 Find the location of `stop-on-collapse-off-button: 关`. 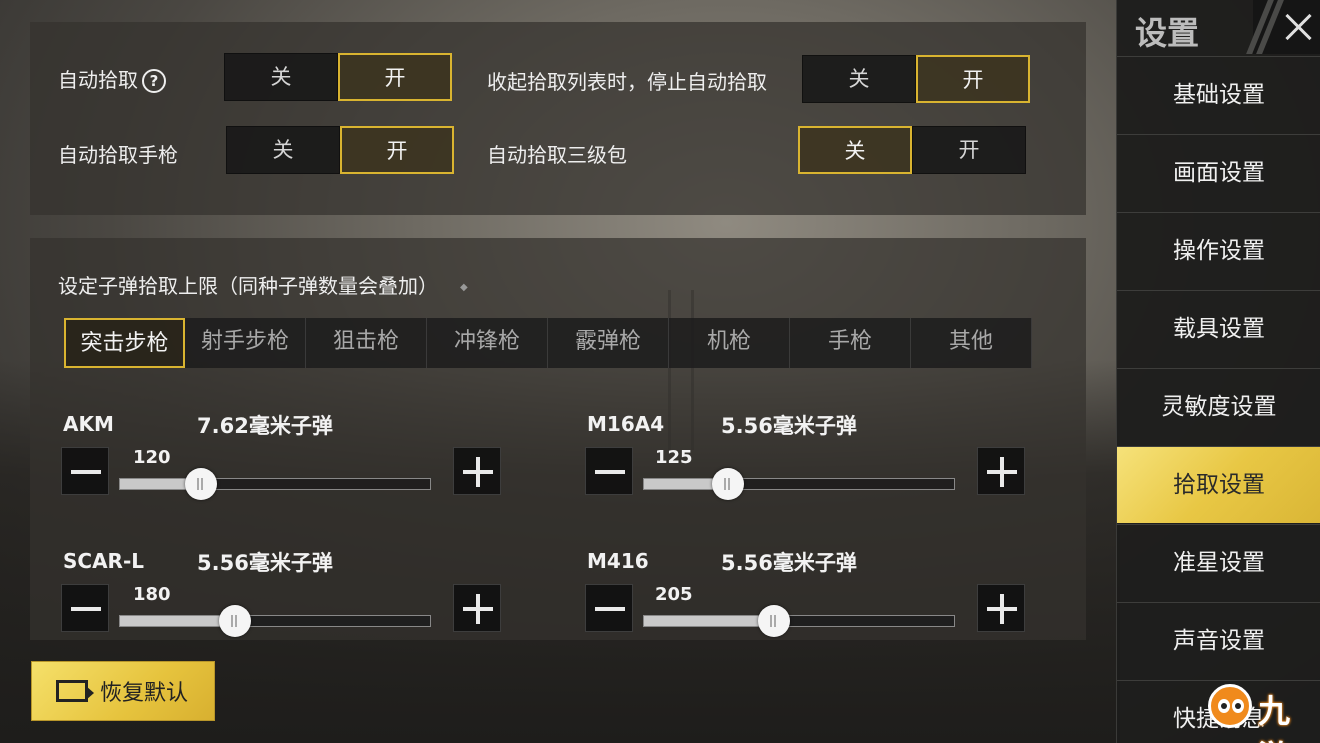

stop-on-collapse-off-button: 关 is located at coordinates (859, 79).